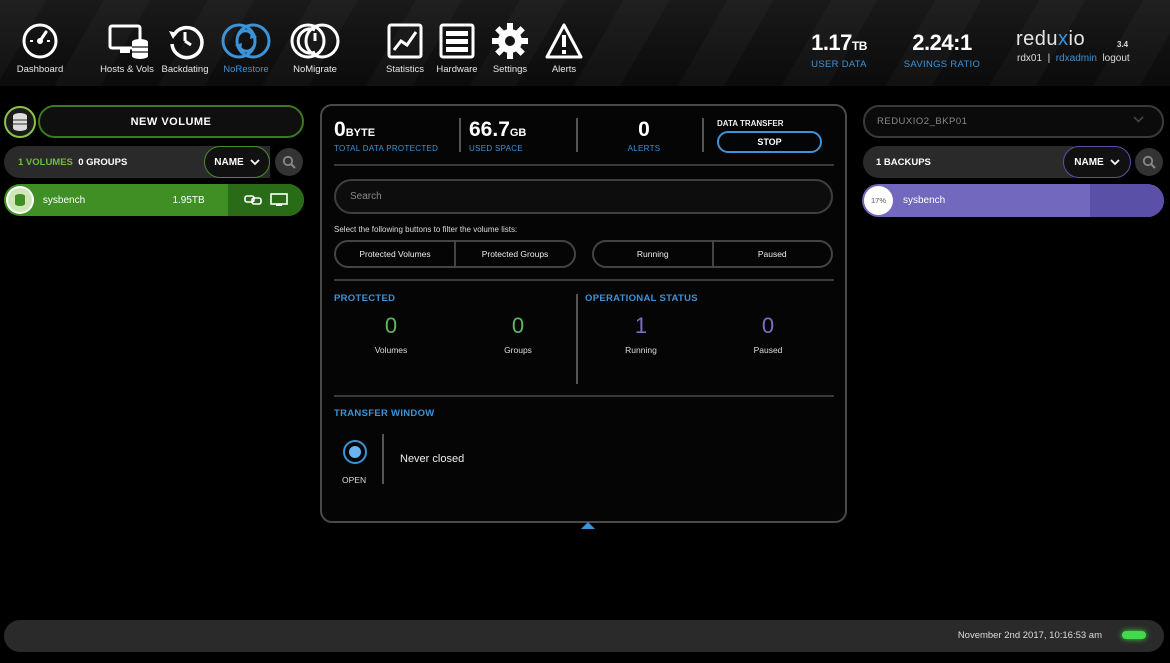 The image size is (1170, 663). I want to click on backup-target-label: REDUXIO2_BKP01, so click(922, 121).